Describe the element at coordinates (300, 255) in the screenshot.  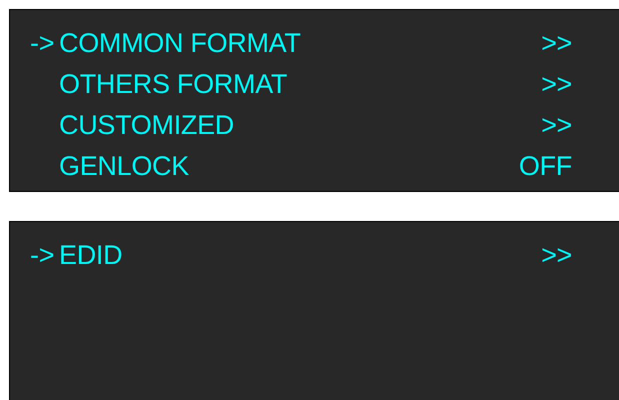
I see `menu-item: EDID` at that location.